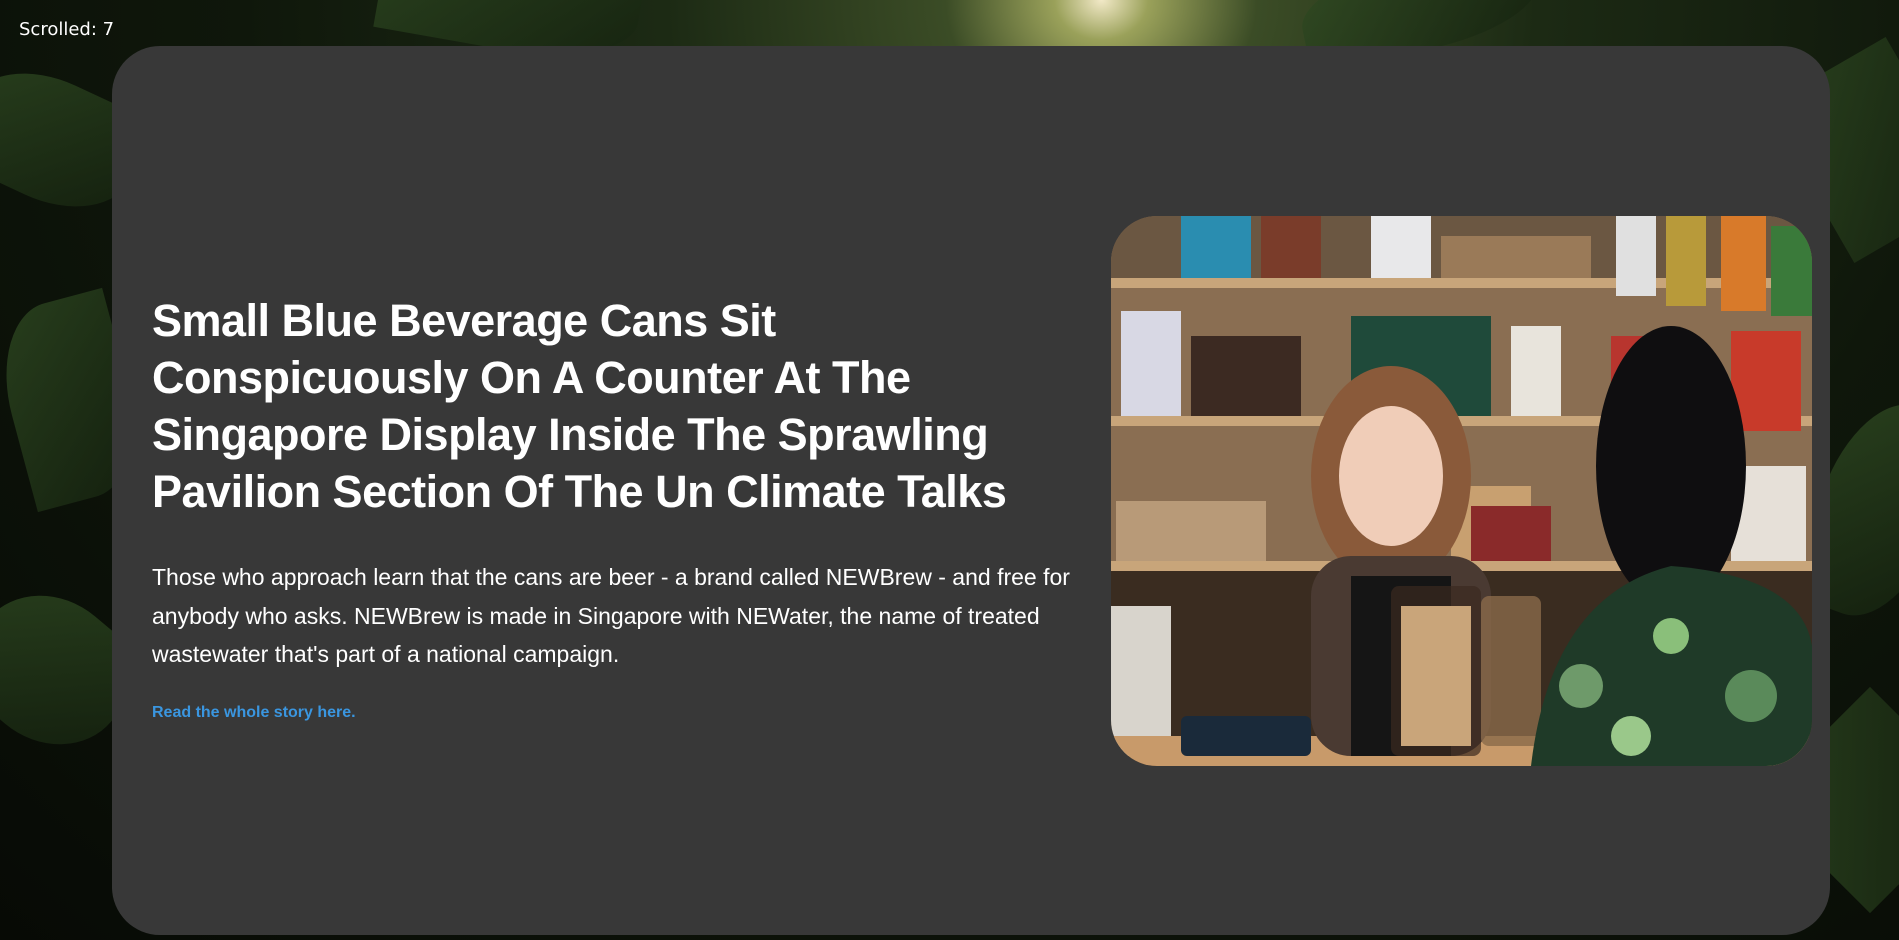 The height and width of the screenshot is (940, 1899). Describe the element at coordinates (67, 29) in the screenshot. I see `scroll-indicator: Scrolled: 7` at that location.